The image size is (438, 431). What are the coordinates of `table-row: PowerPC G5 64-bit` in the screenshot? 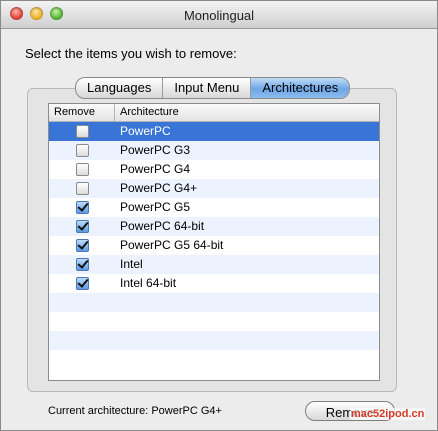 It's located at (214, 245).